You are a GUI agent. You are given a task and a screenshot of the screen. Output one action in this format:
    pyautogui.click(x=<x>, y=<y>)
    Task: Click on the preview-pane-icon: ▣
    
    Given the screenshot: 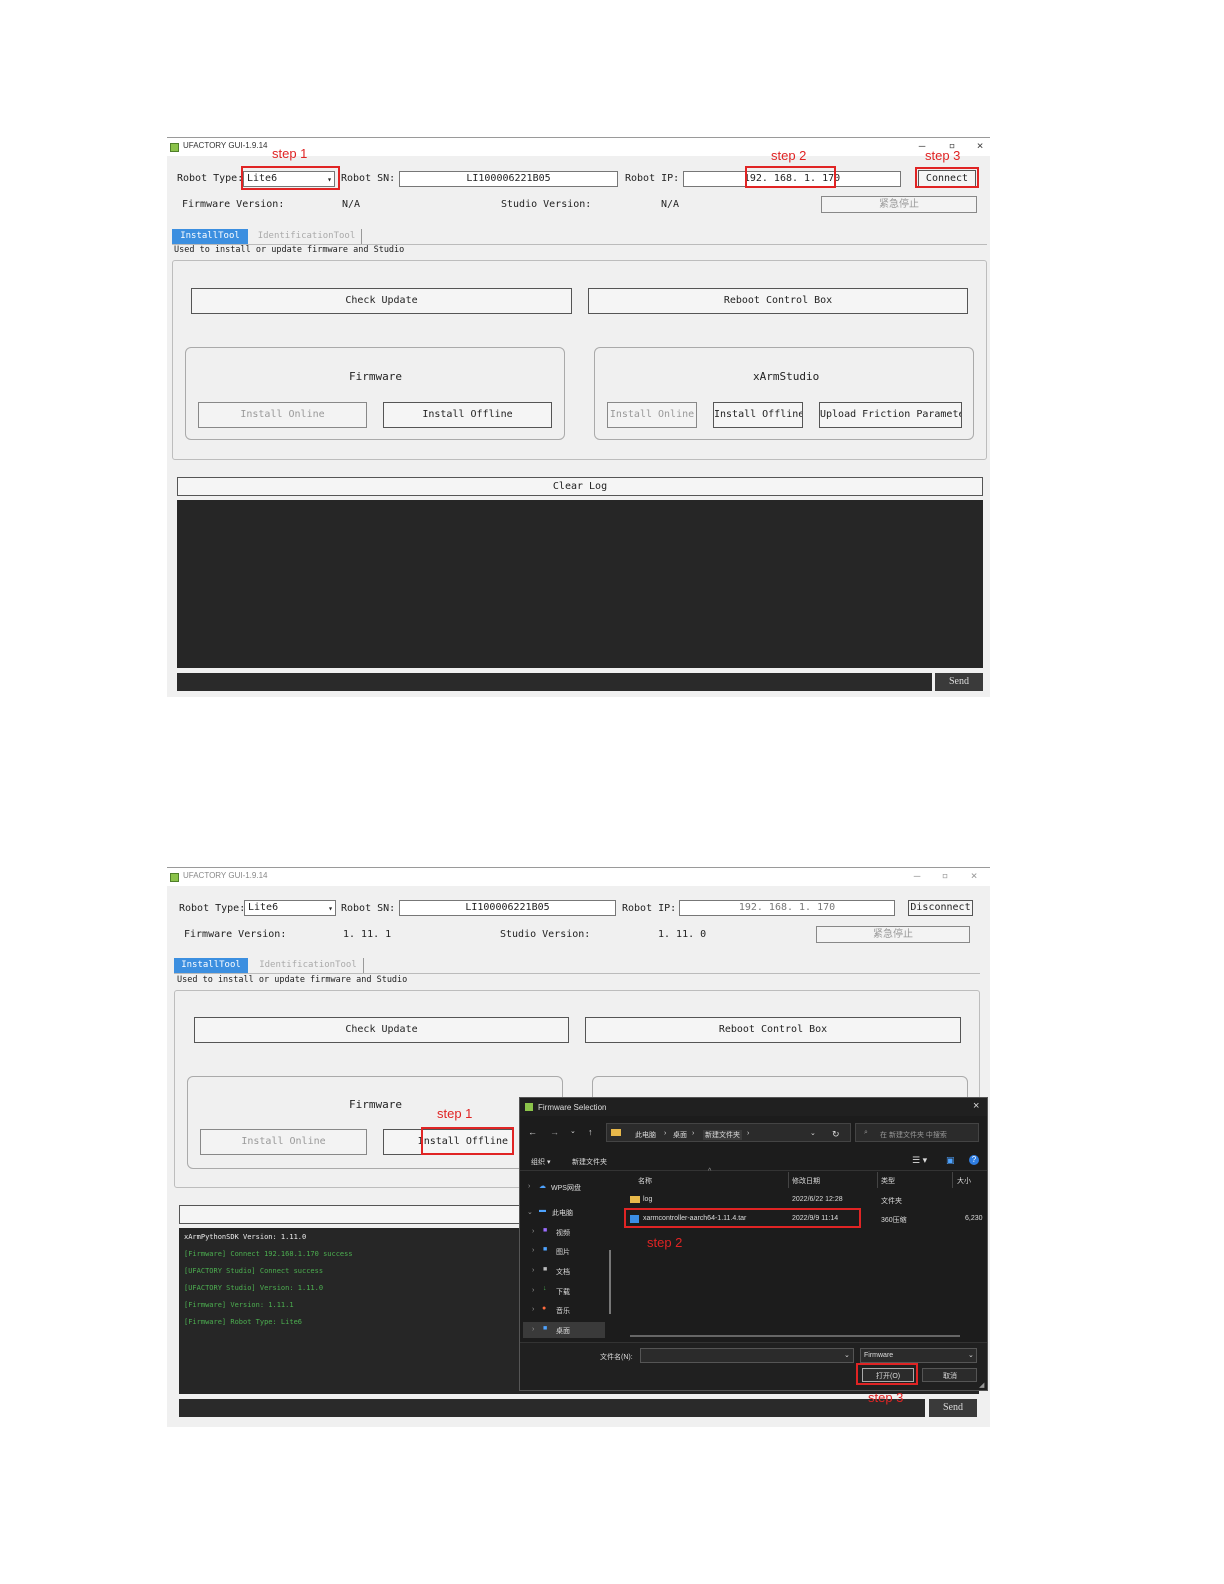 What is the action you would take?
    pyautogui.click(x=950, y=1160)
    